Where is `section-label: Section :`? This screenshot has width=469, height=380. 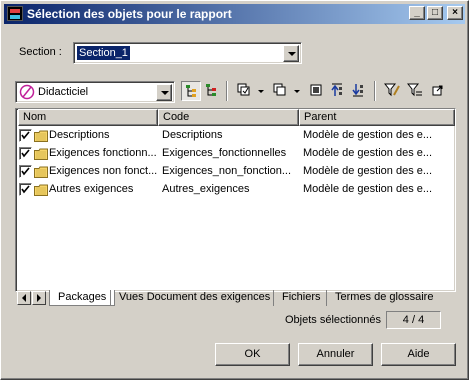 section-label: Section : is located at coordinates (40, 52).